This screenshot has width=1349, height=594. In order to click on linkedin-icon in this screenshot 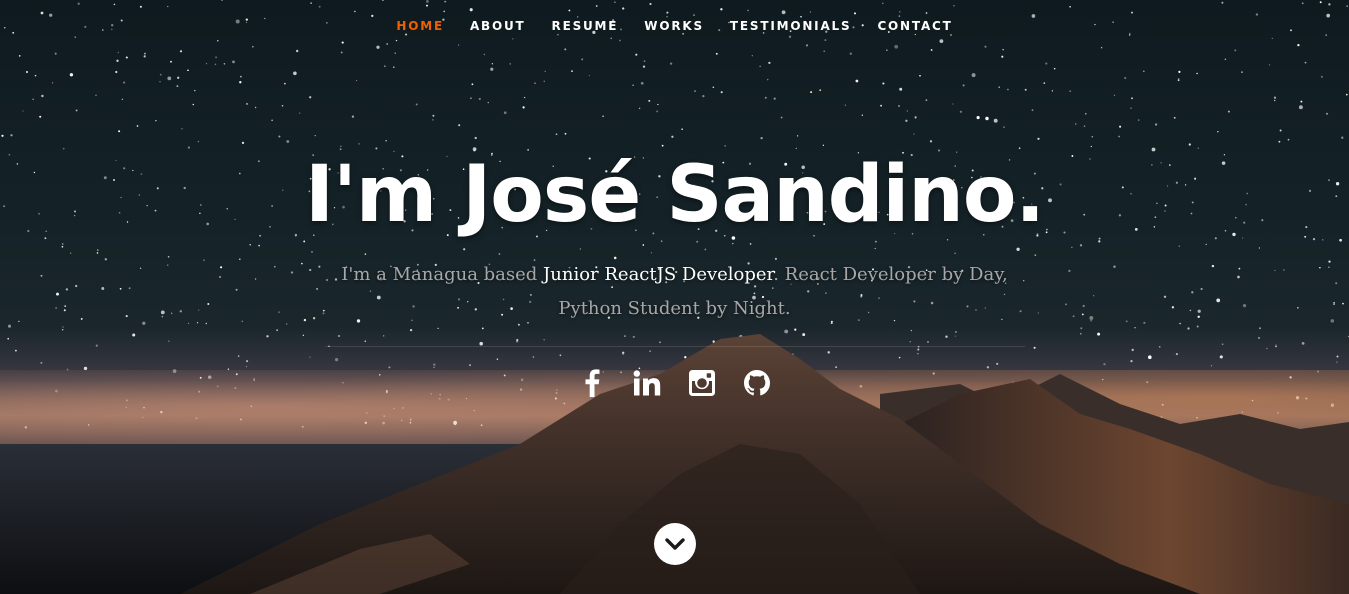, I will do `click(647, 383)`.